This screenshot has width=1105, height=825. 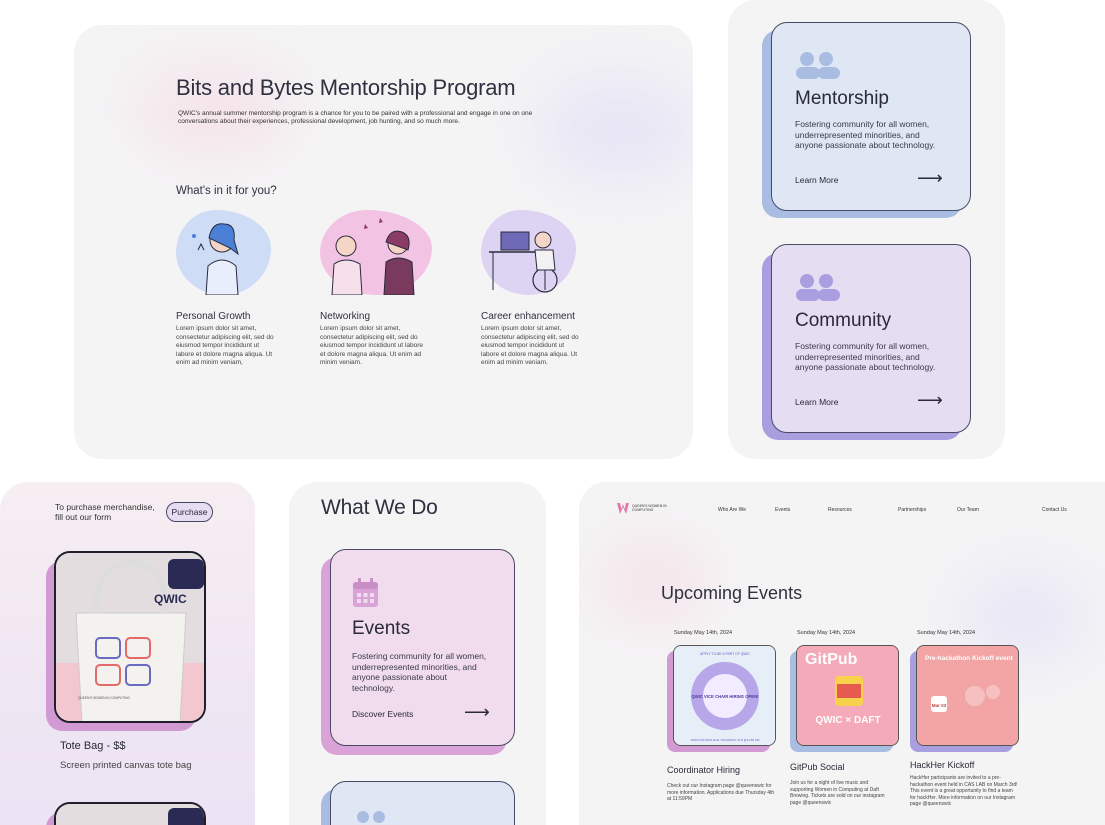 What do you see at coordinates (817, 767) in the screenshot?
I see `event-title: GitPub Social` at bounding box center [817, 767].